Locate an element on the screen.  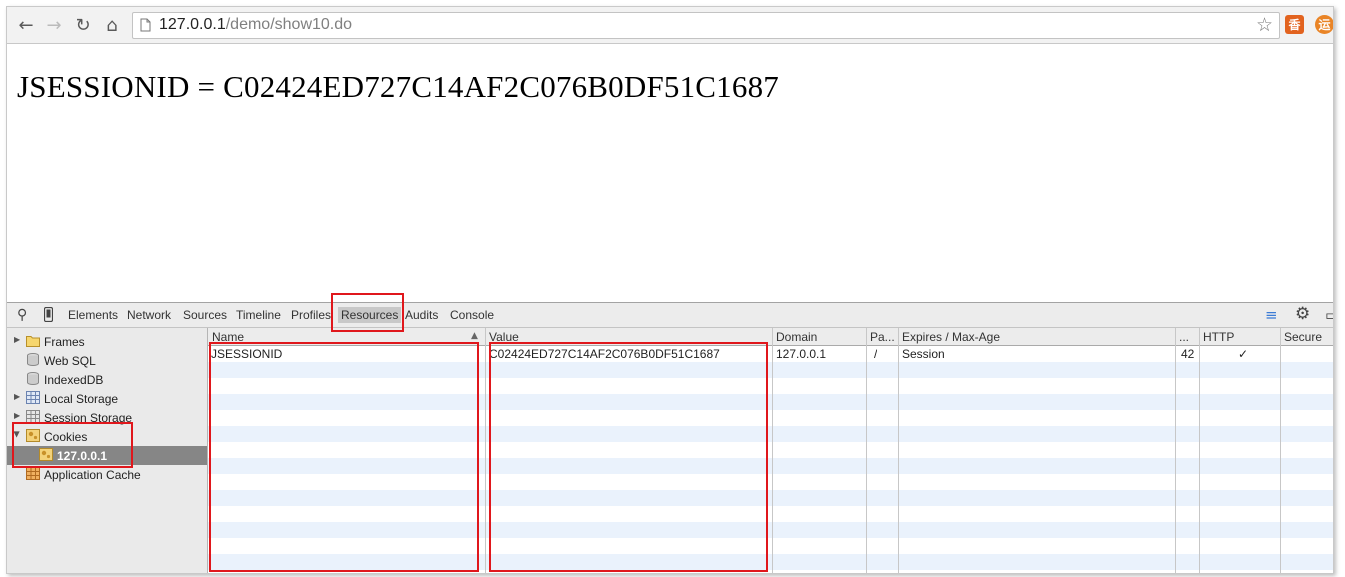
home-icon: ⌂ is located at coordinates (112, 25).